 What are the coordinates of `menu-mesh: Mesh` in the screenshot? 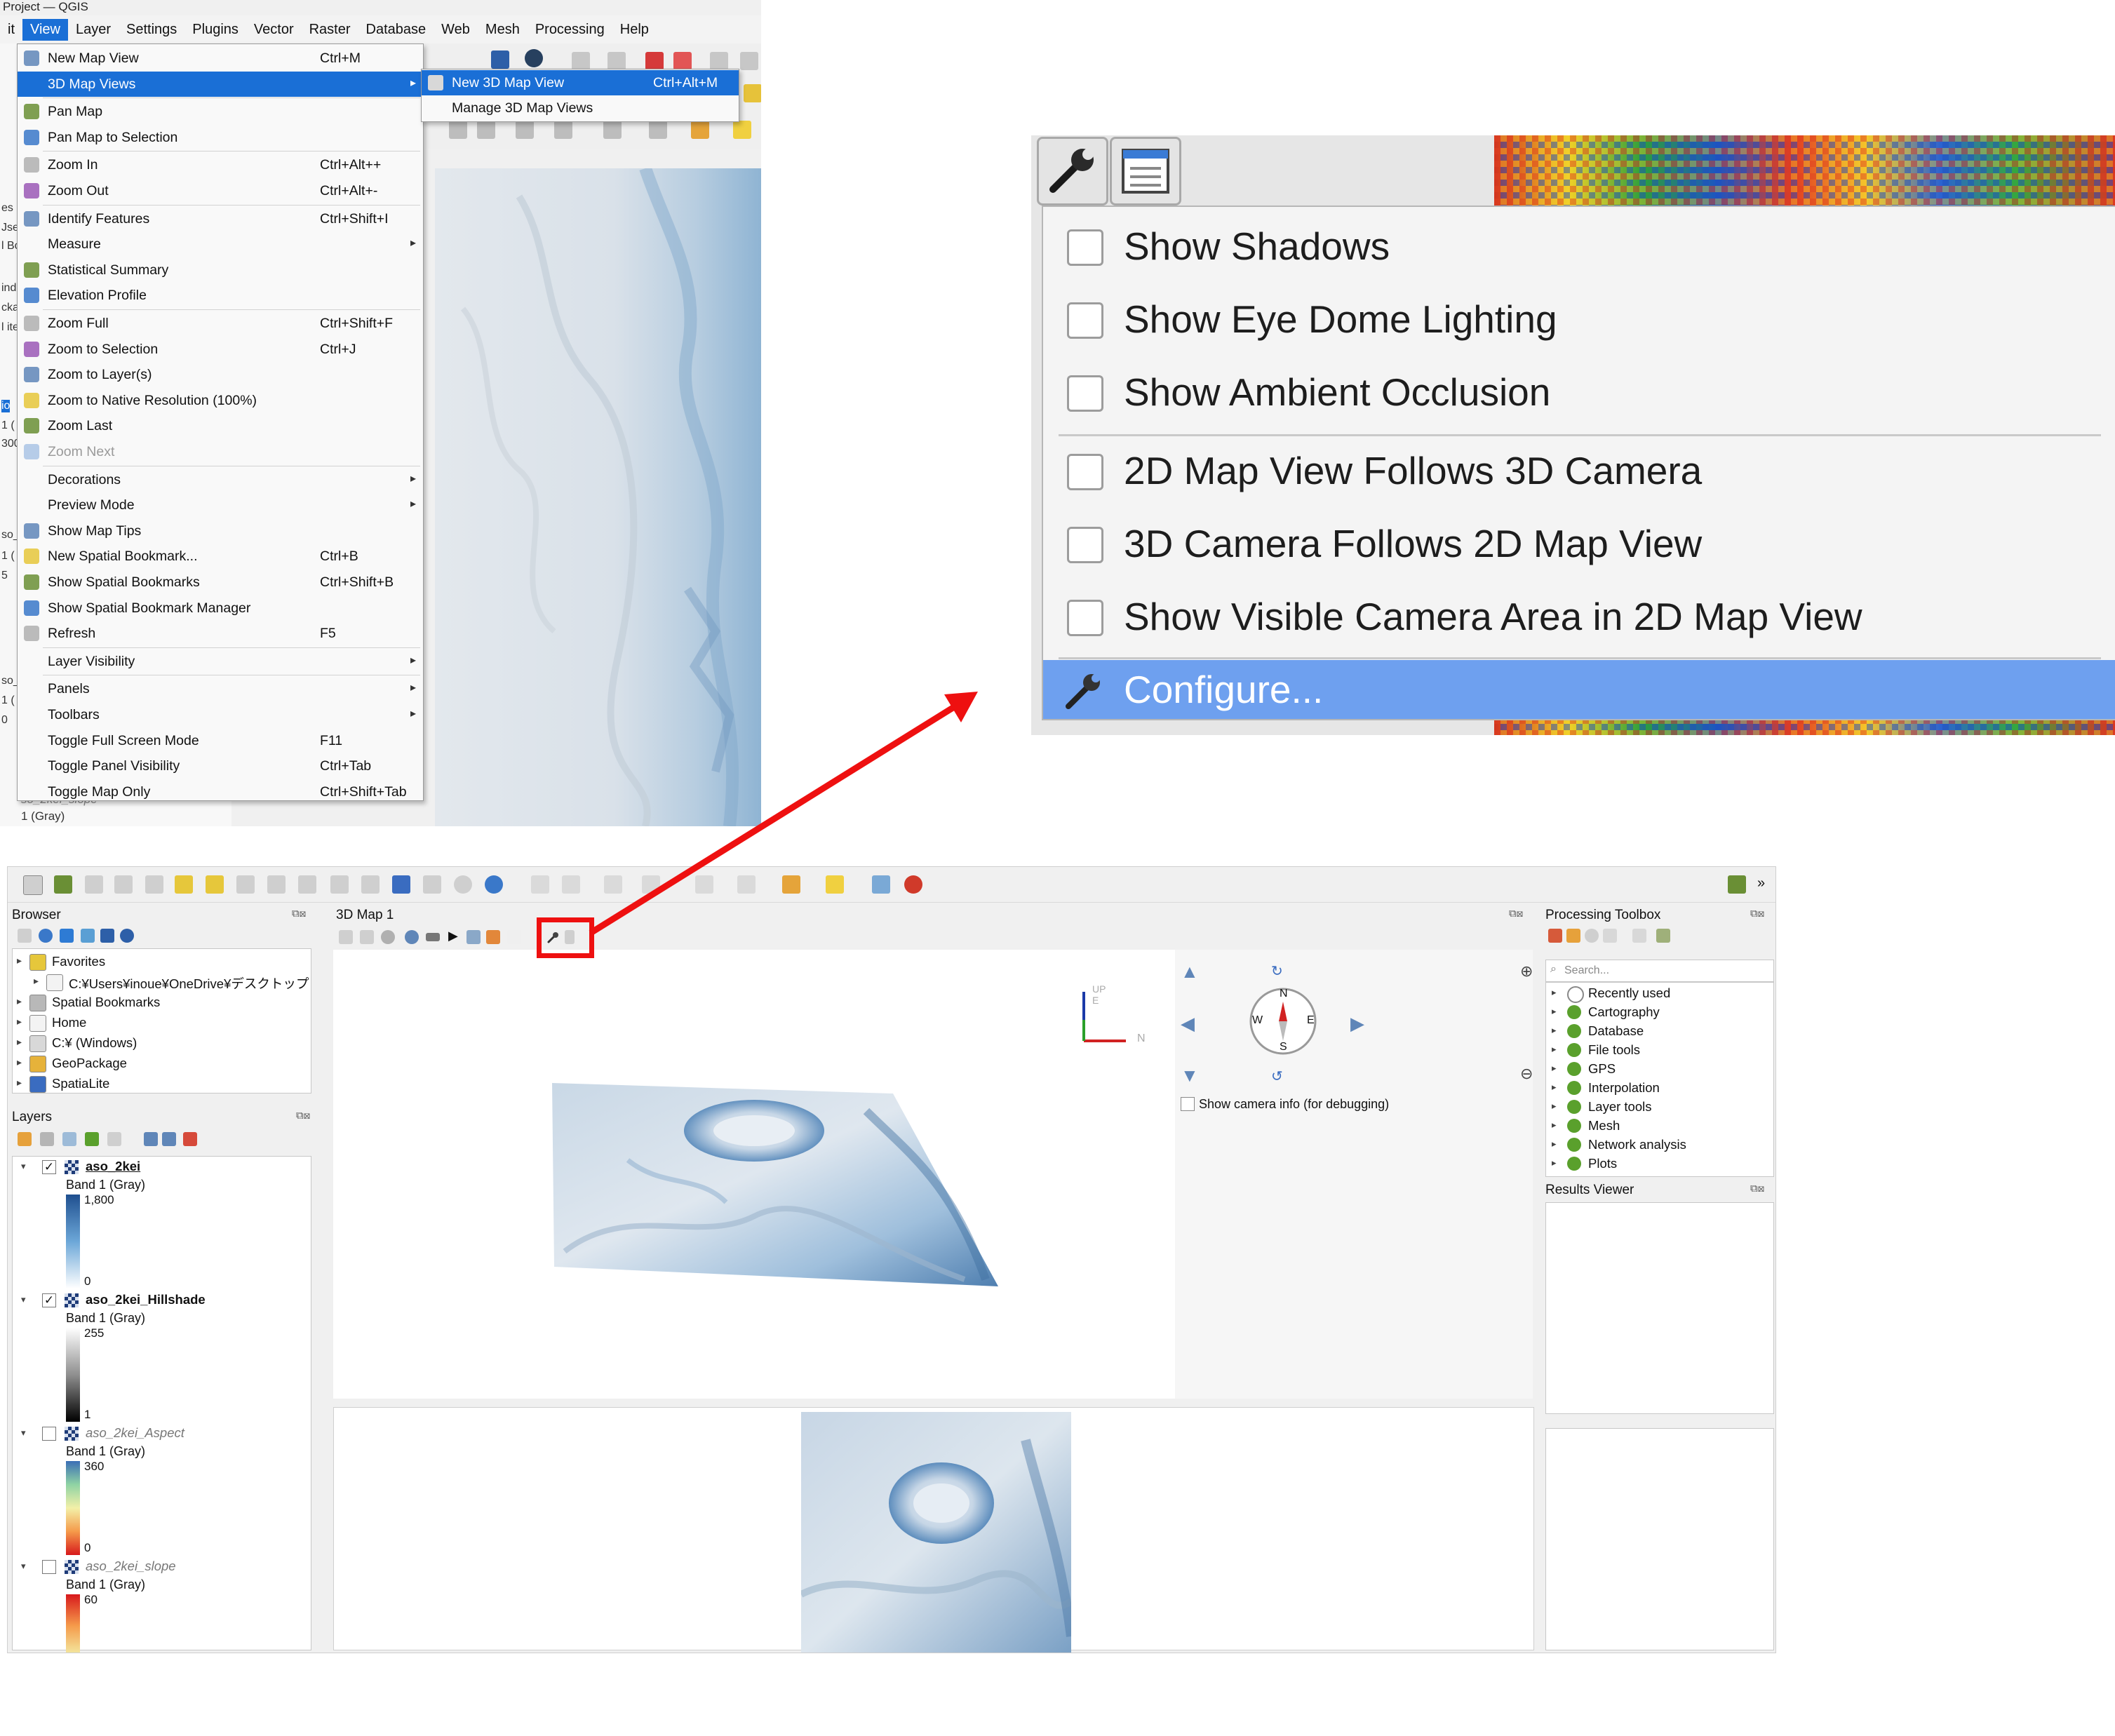 It's located at (503, 30).